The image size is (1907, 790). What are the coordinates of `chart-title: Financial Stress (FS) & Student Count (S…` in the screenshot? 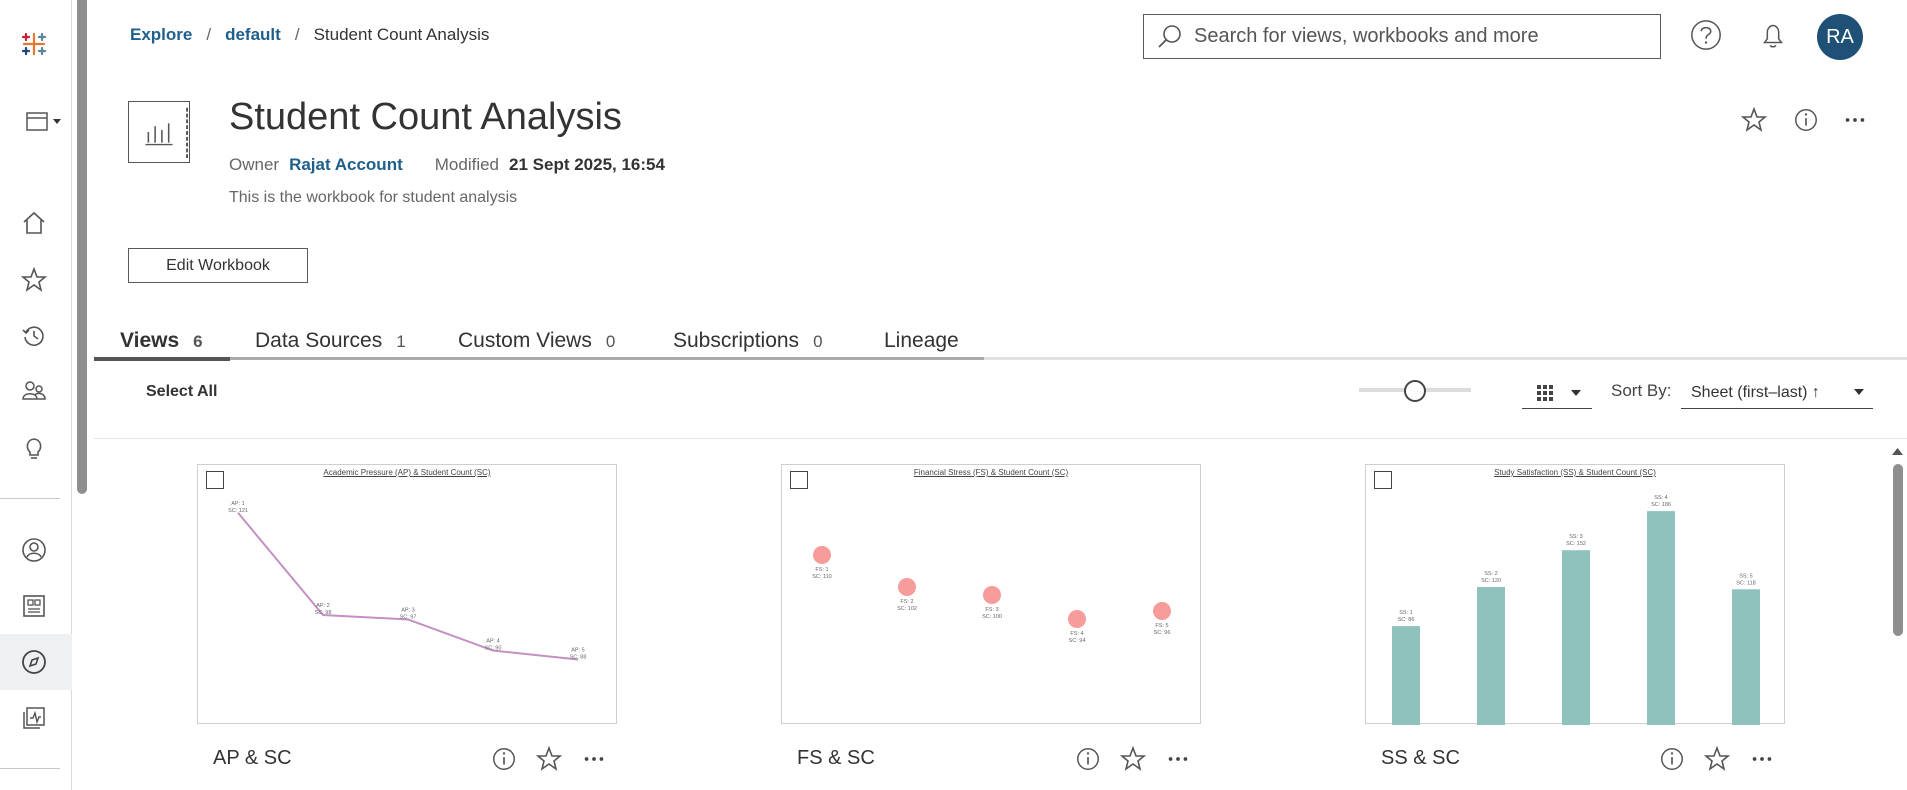 It's located at (991, 472).